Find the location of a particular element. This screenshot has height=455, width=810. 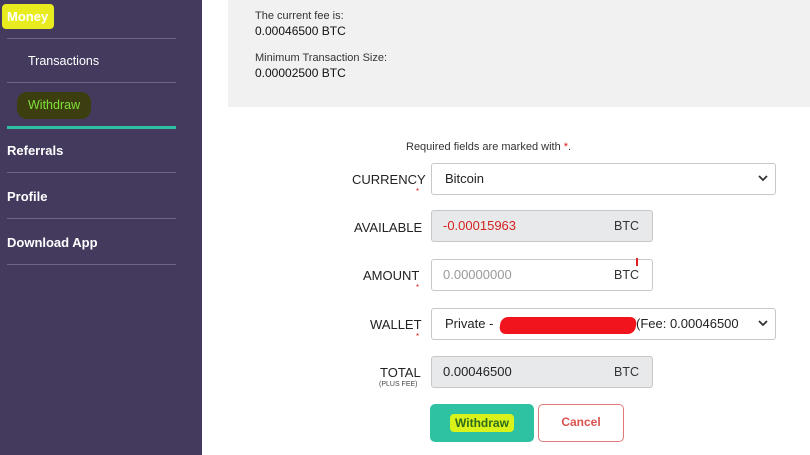

cancel-button: Cancel is located at coordinates (581, 423).